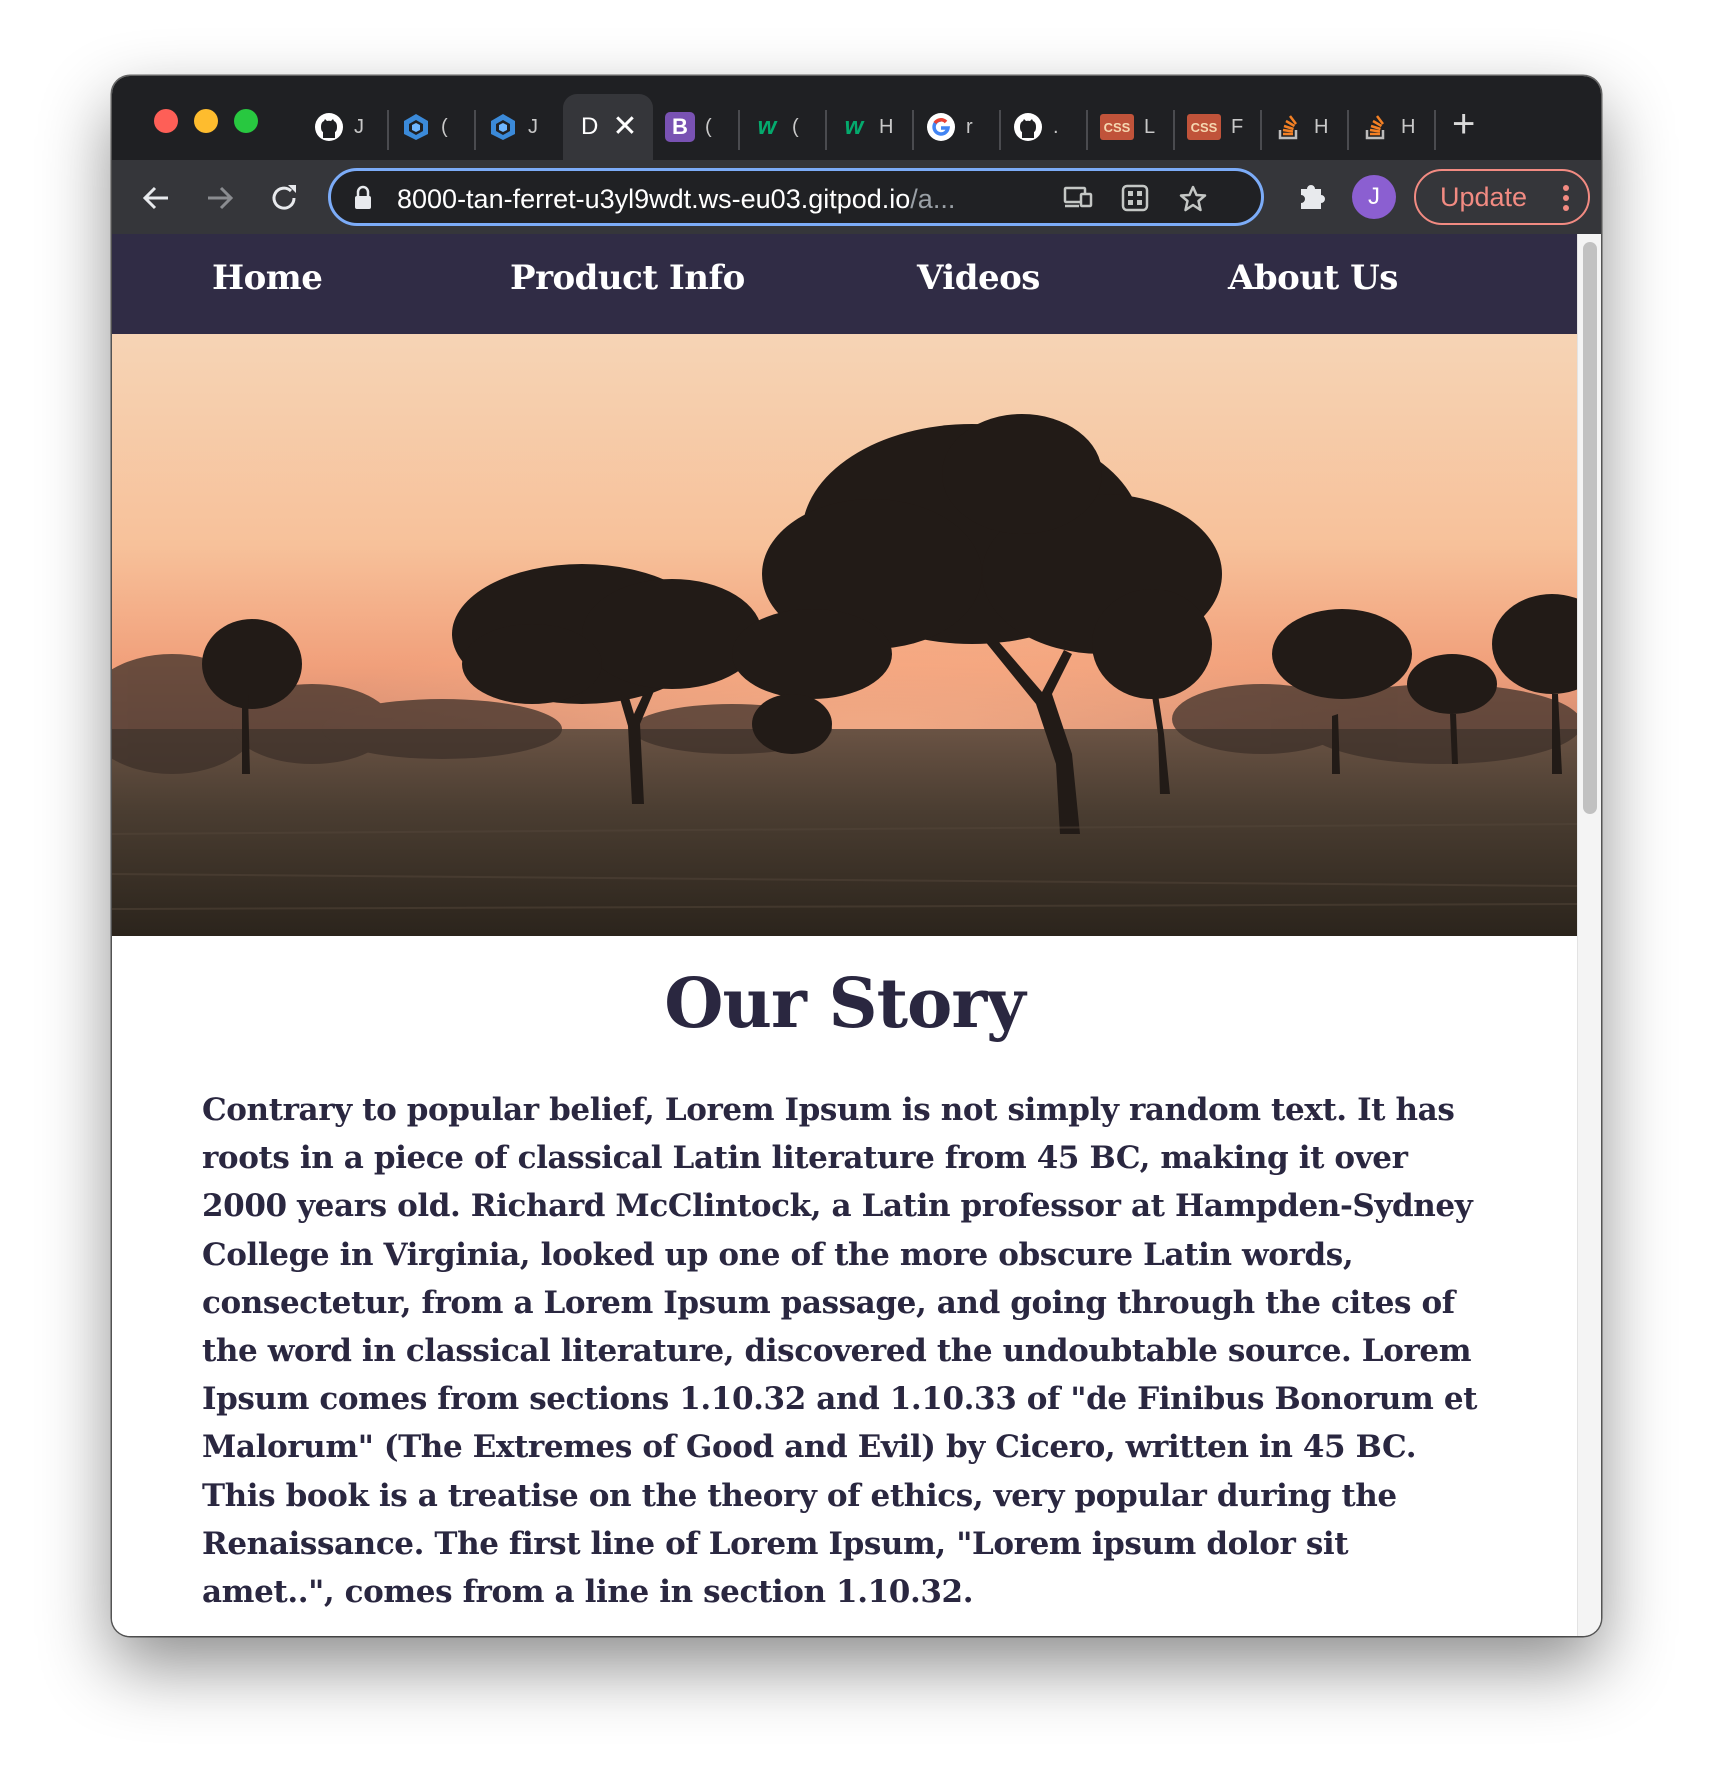  What do you see at coordinates (206, 121) in the screenshot?
I see `window-minimize-button` at bounding box center [206, 121].